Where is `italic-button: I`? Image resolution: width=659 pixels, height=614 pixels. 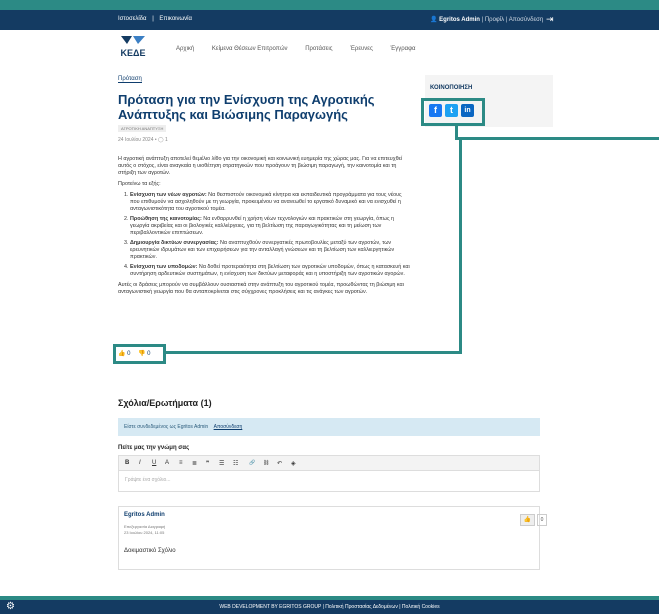
italic-button: I is located at coordinates (140, 463).